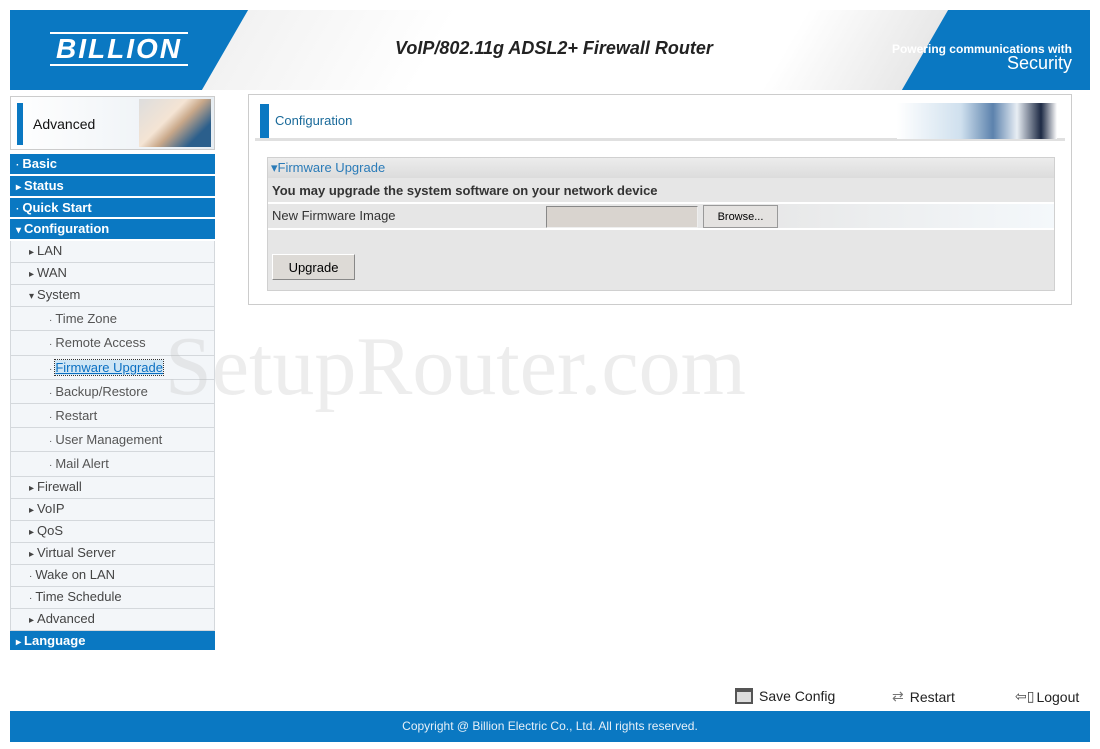 Image resolution: width=1100 pixels, height=749 pixels. Describe the element at coordinates (100, 343) in the screenshot. I see `sidebar-item-label: Remote Access` at that location.